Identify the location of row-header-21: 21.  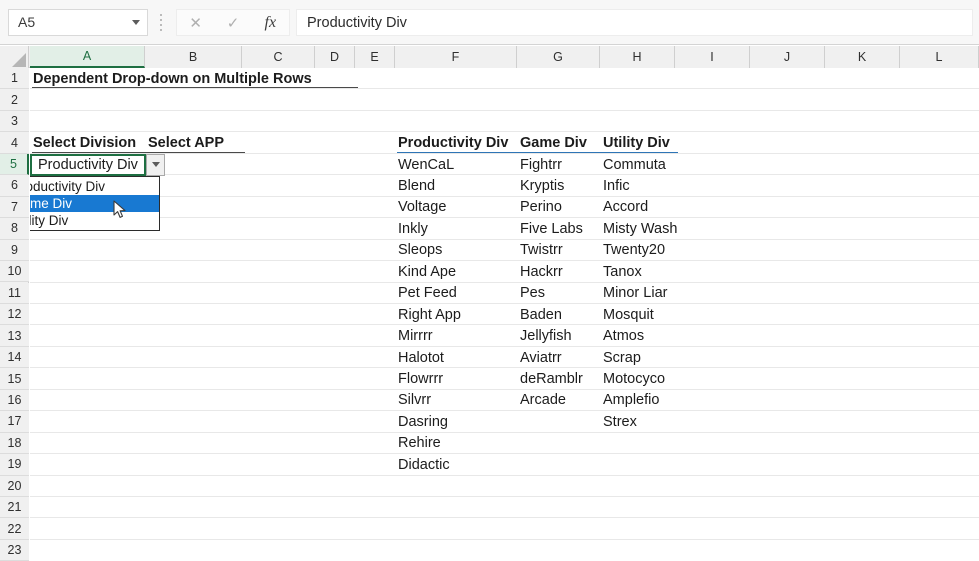
(14, 508).